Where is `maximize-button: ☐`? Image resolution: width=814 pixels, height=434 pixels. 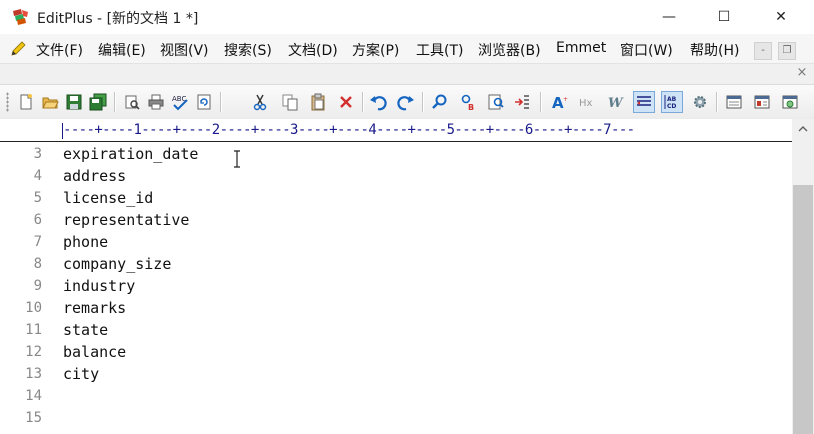 maximize-button: ☐ is located at coordinates (724, 17).